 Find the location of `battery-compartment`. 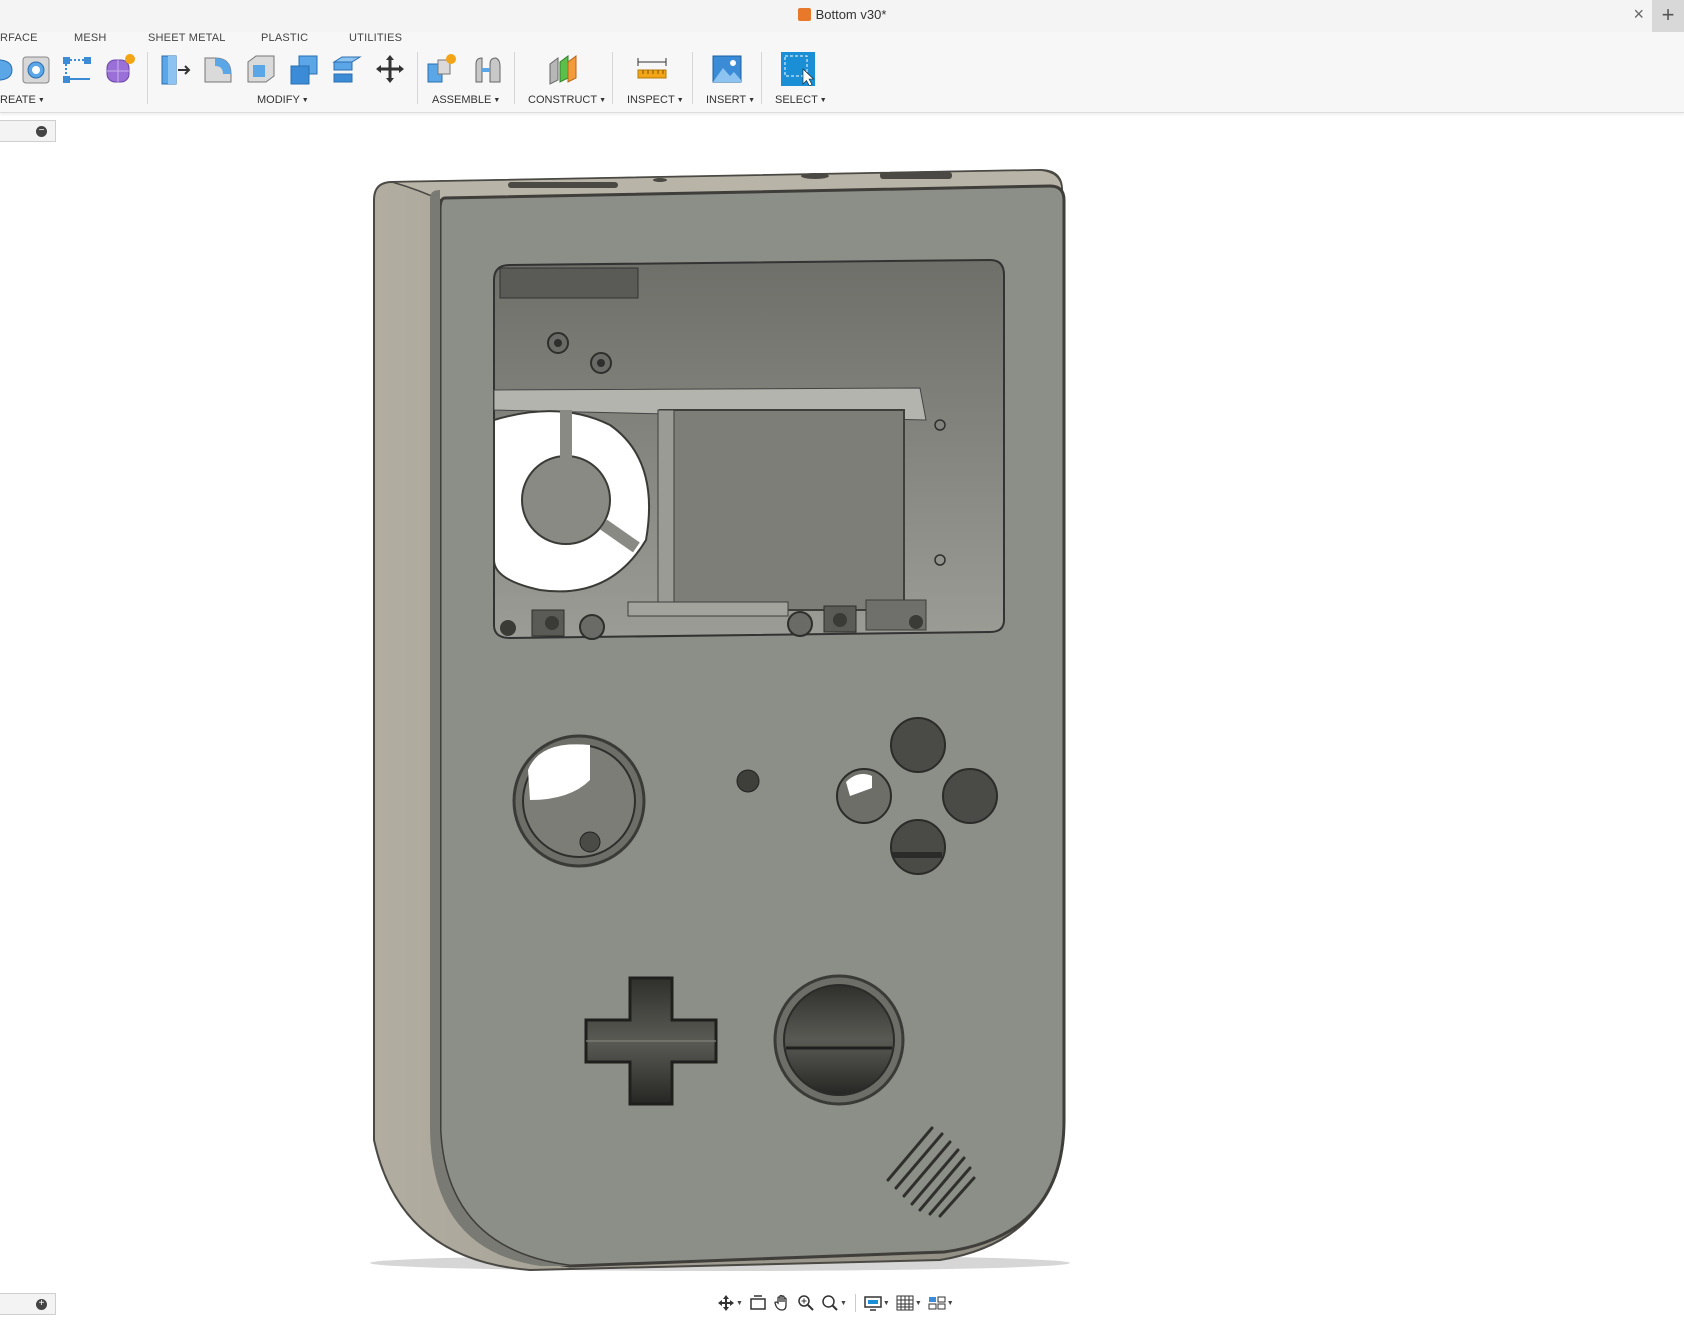

battery-compartment is located at coordinates (782, 510).